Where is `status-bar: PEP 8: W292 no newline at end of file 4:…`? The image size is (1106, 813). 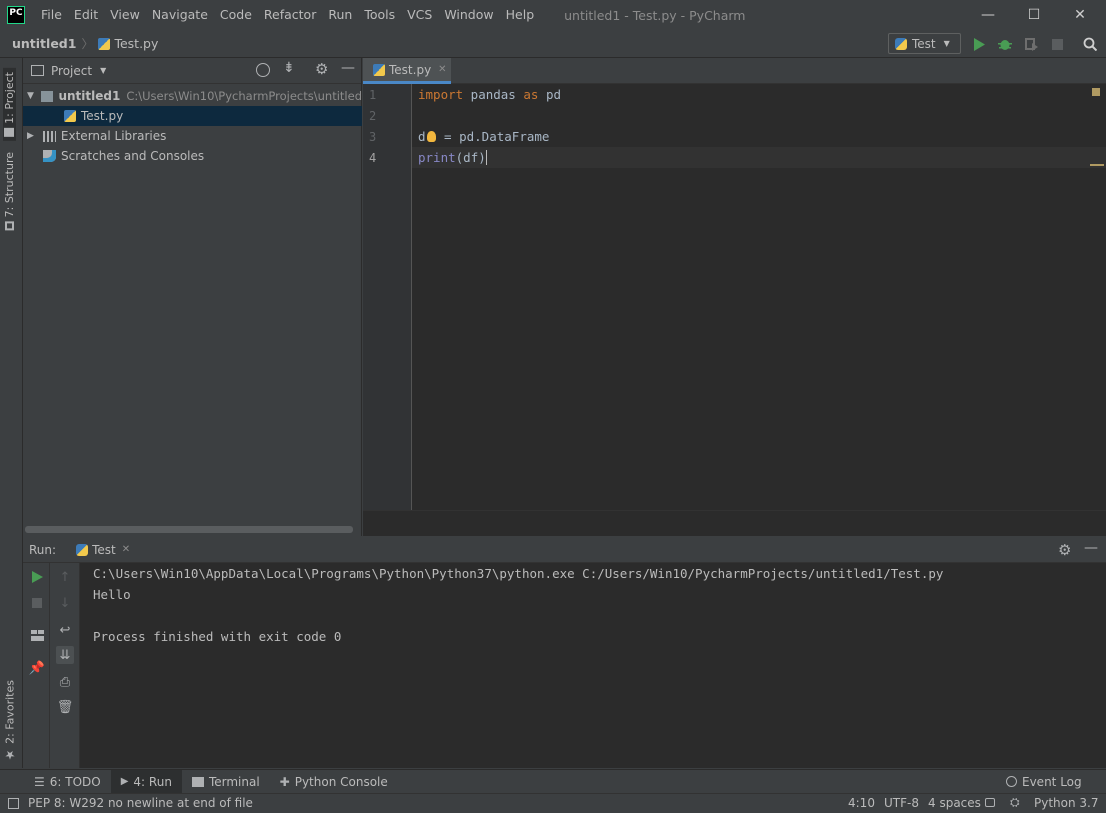 status-bar: PEP 8: W292 no newline at end of file 4:… is located at coordinates (553, 803).